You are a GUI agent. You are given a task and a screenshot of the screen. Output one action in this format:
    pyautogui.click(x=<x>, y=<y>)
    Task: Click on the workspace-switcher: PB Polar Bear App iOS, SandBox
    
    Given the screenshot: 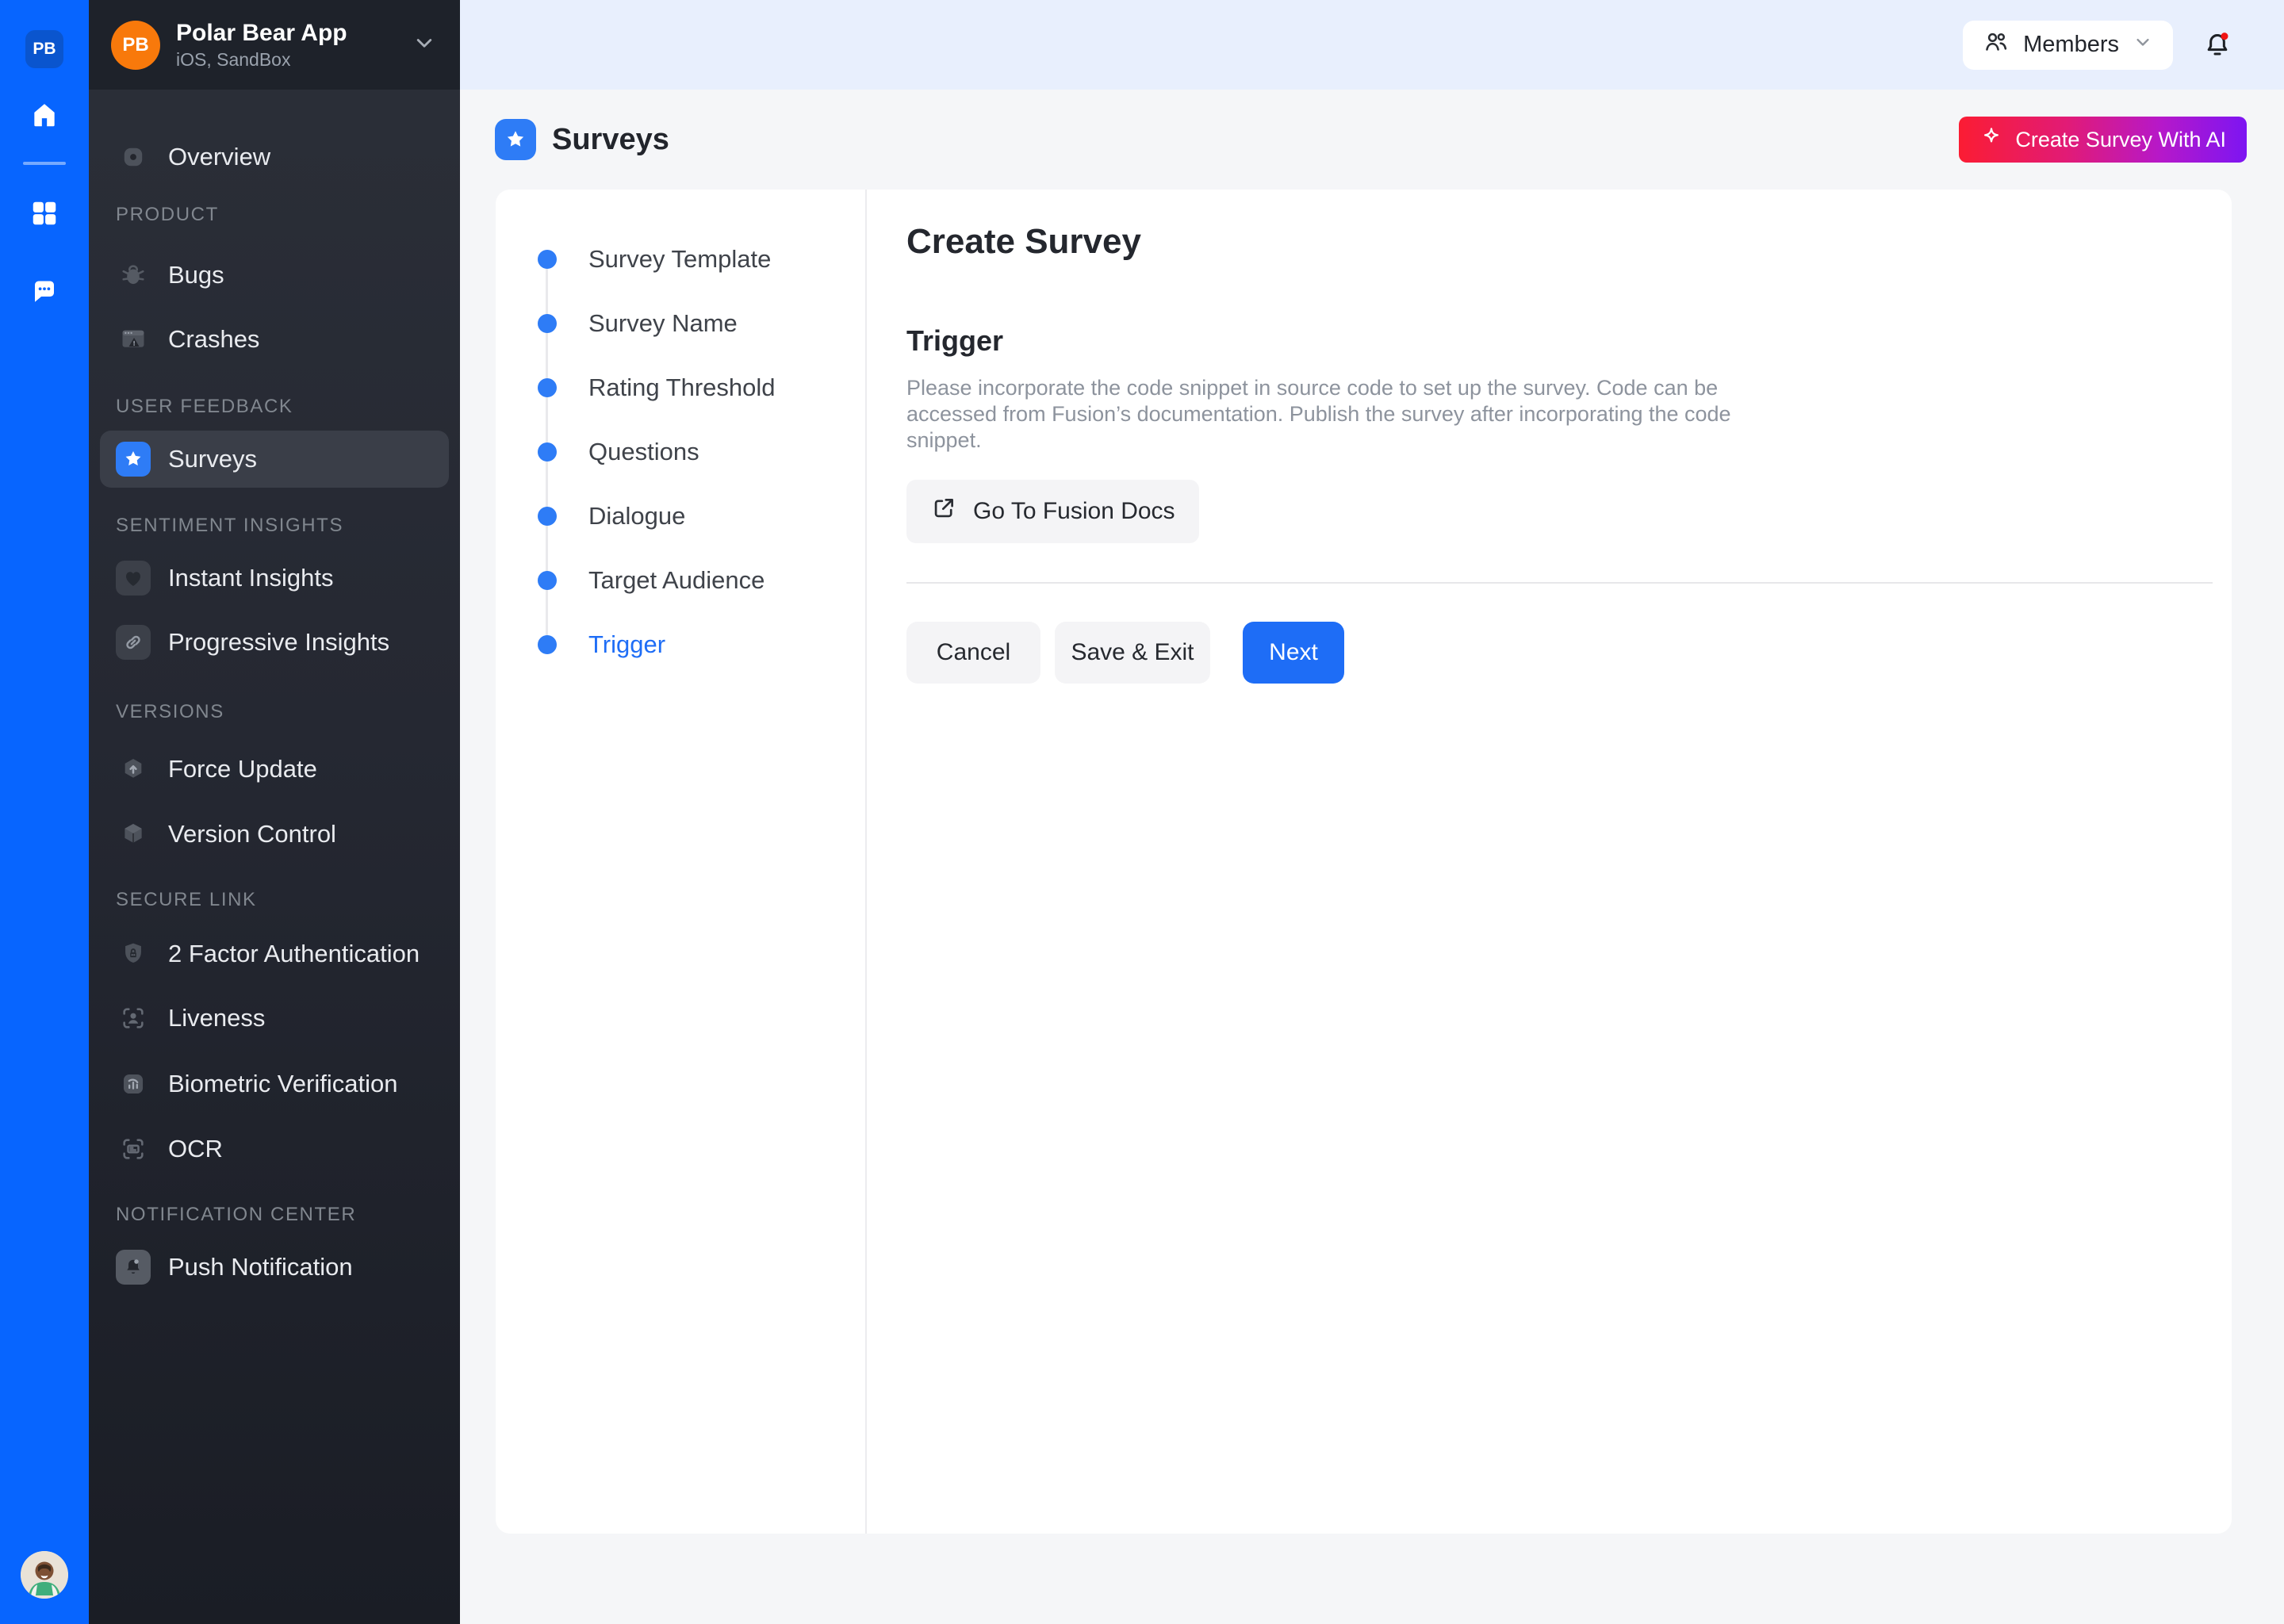 What is the action you would take?
    pyautogui.click(x=274, y=45)
    